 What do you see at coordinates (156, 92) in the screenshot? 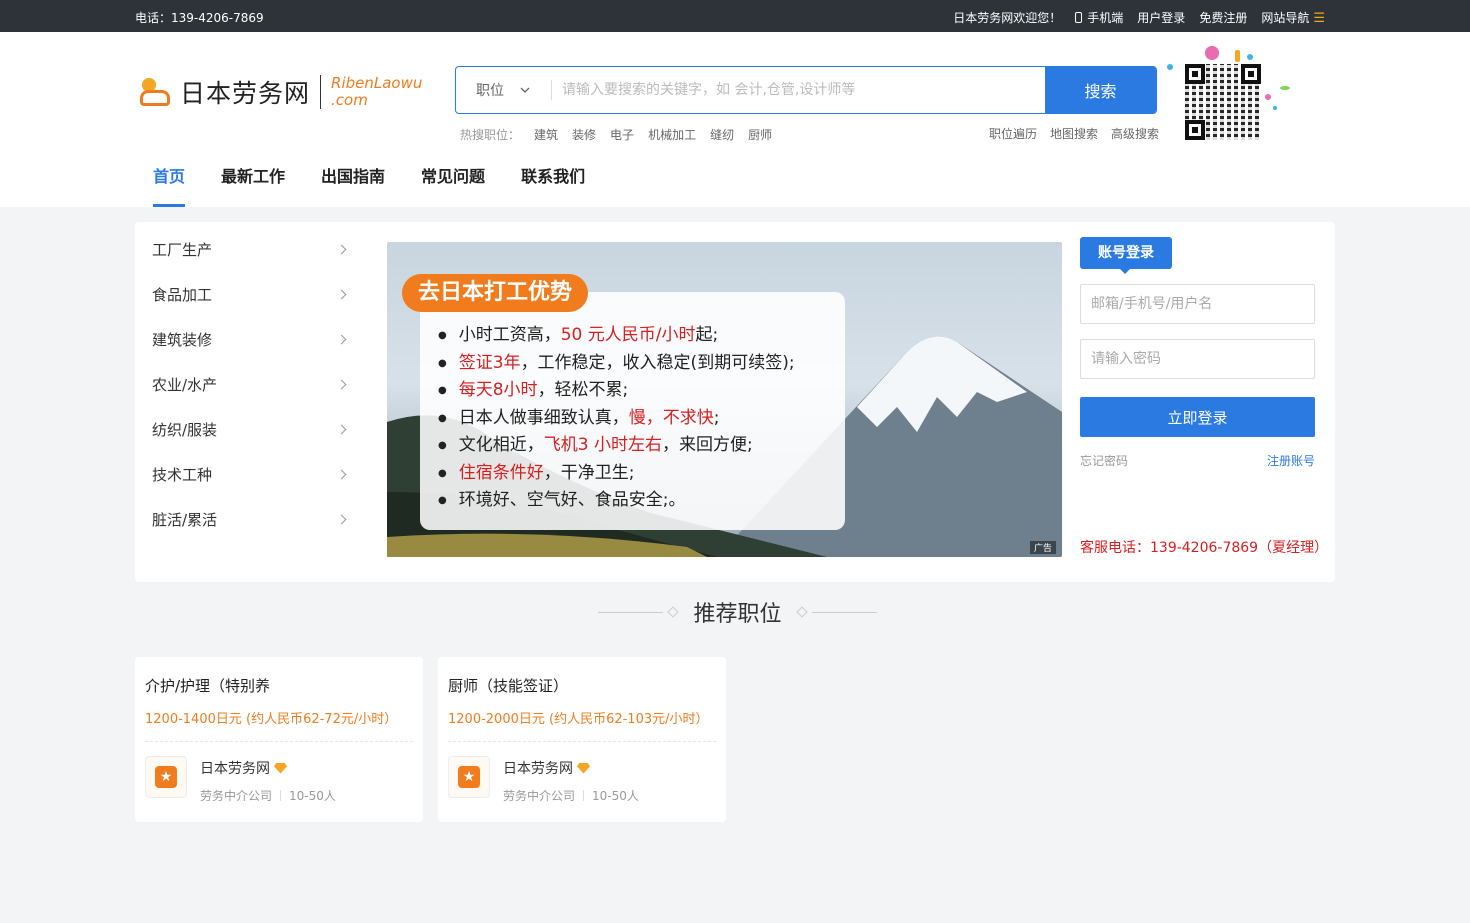
I see `logo-icon` at bounding box center [156, 92].